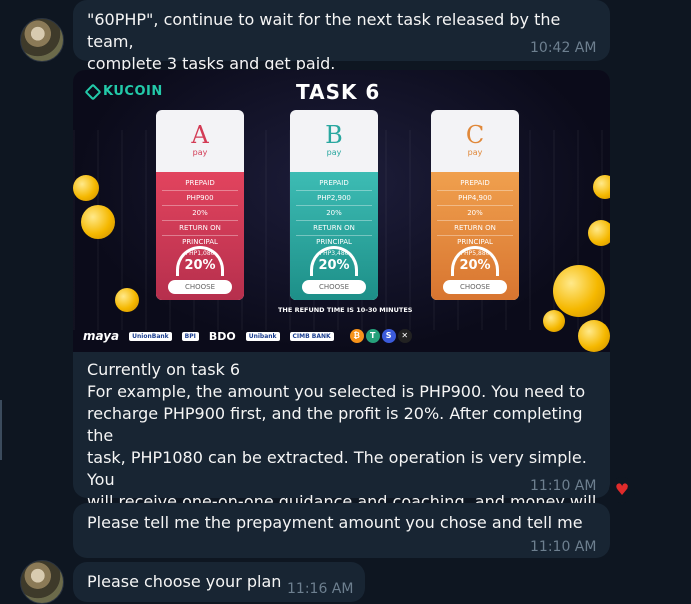 The width and height of the screenshot is (691, 604). I want to click on plan-letter: A, so click(200, 135).